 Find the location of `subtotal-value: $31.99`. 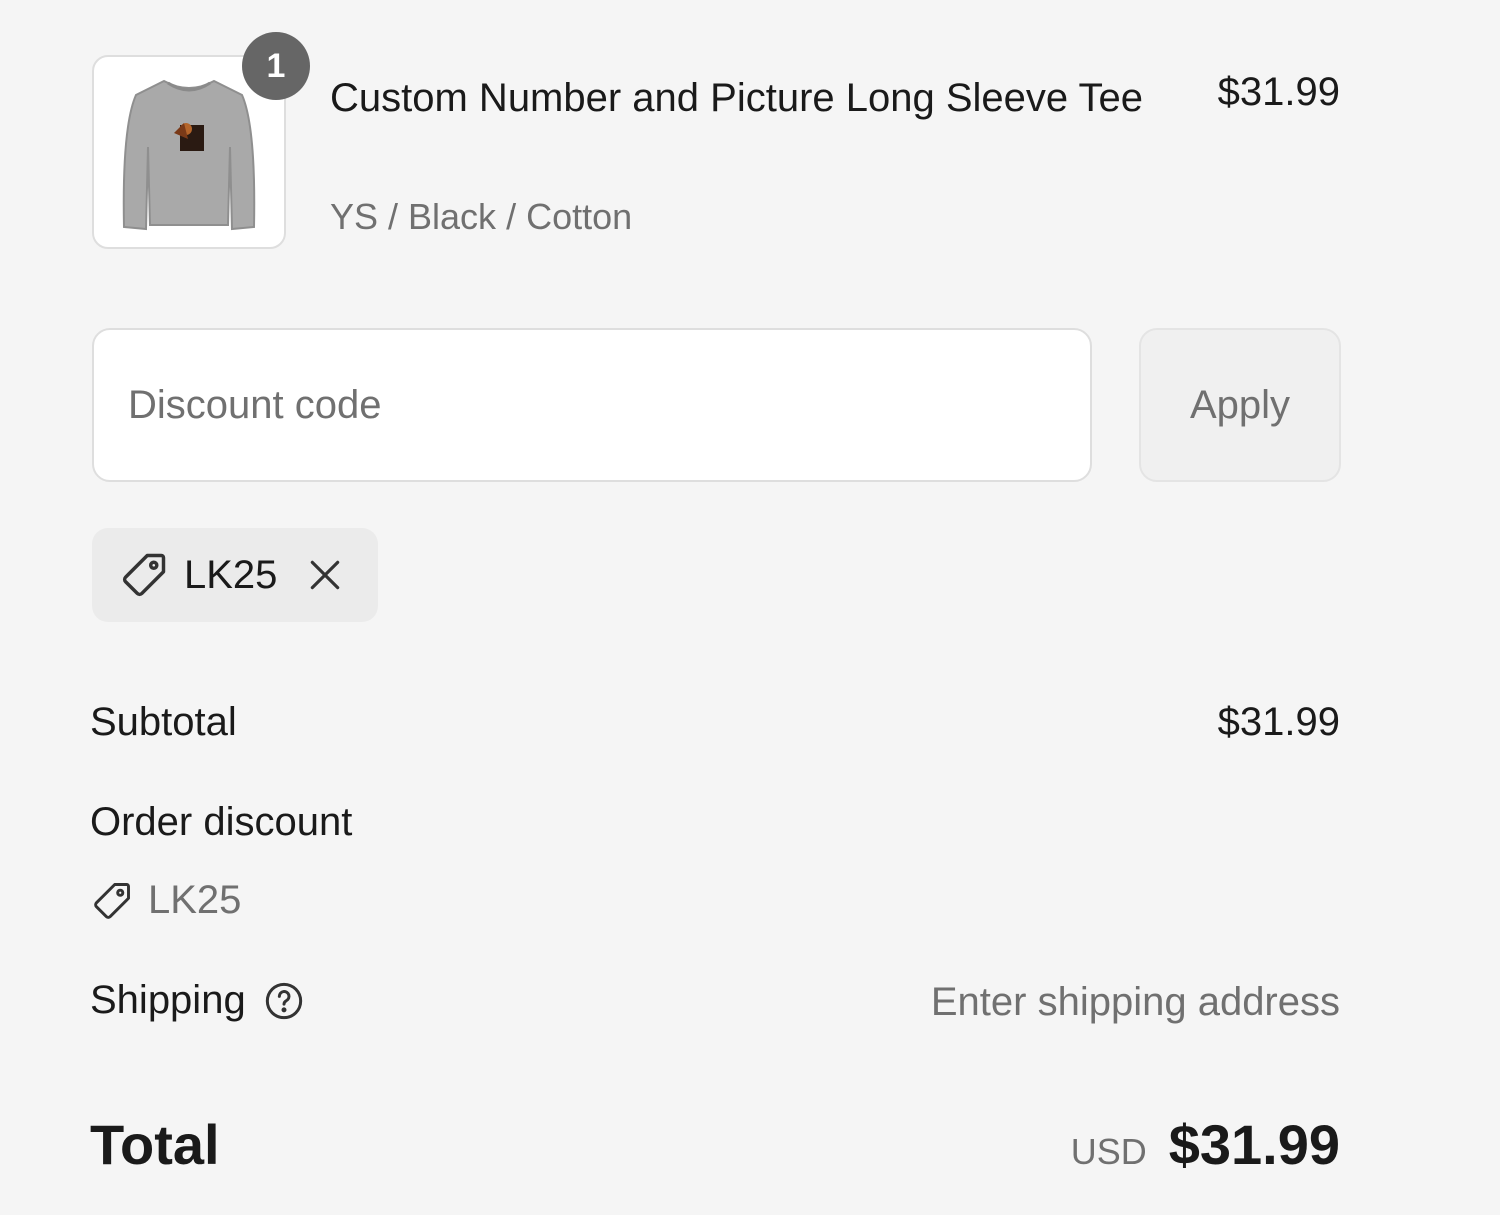

subtotal-value: $31.99 is located at coordinates (1278, 722).